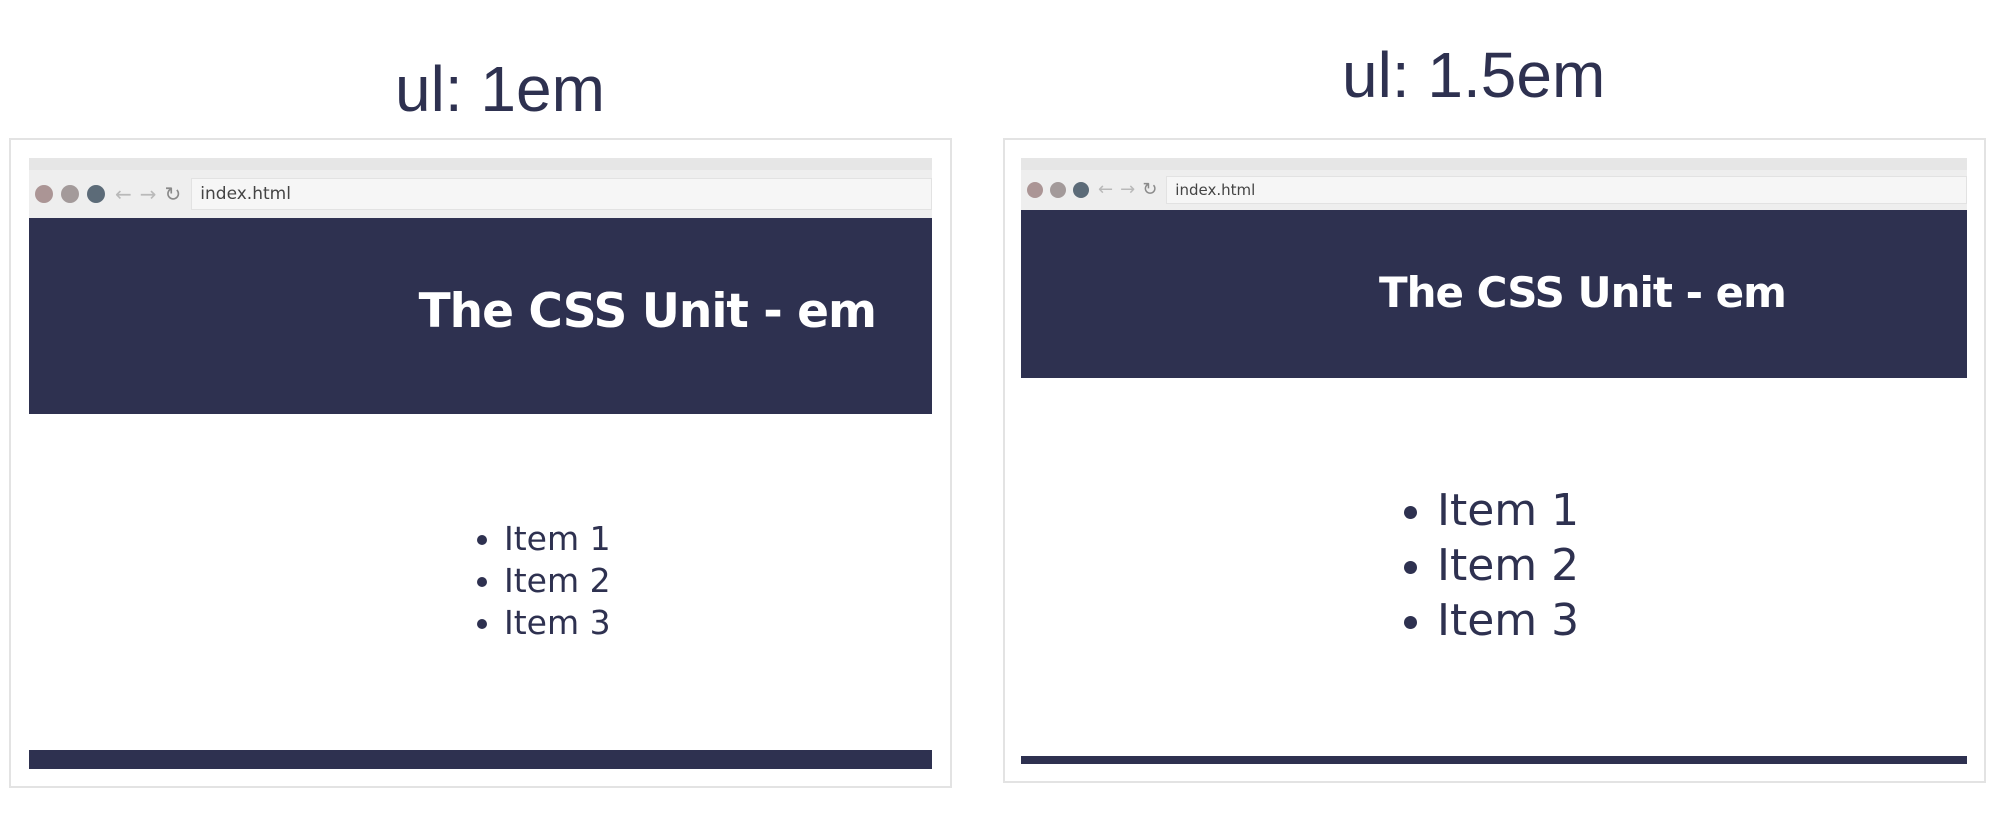 The width and height of the screenshot is (2000, 832). What do you see at coordinates (500, 89) in the screenshot?
I see `left-caption: ul: 1em` at bounding box center [500, 89].